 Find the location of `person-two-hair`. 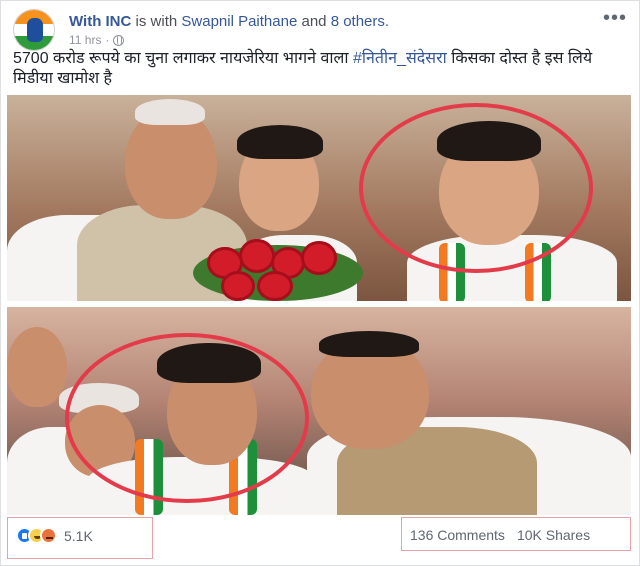

person-two-hair is located at coordinates (280, 142).